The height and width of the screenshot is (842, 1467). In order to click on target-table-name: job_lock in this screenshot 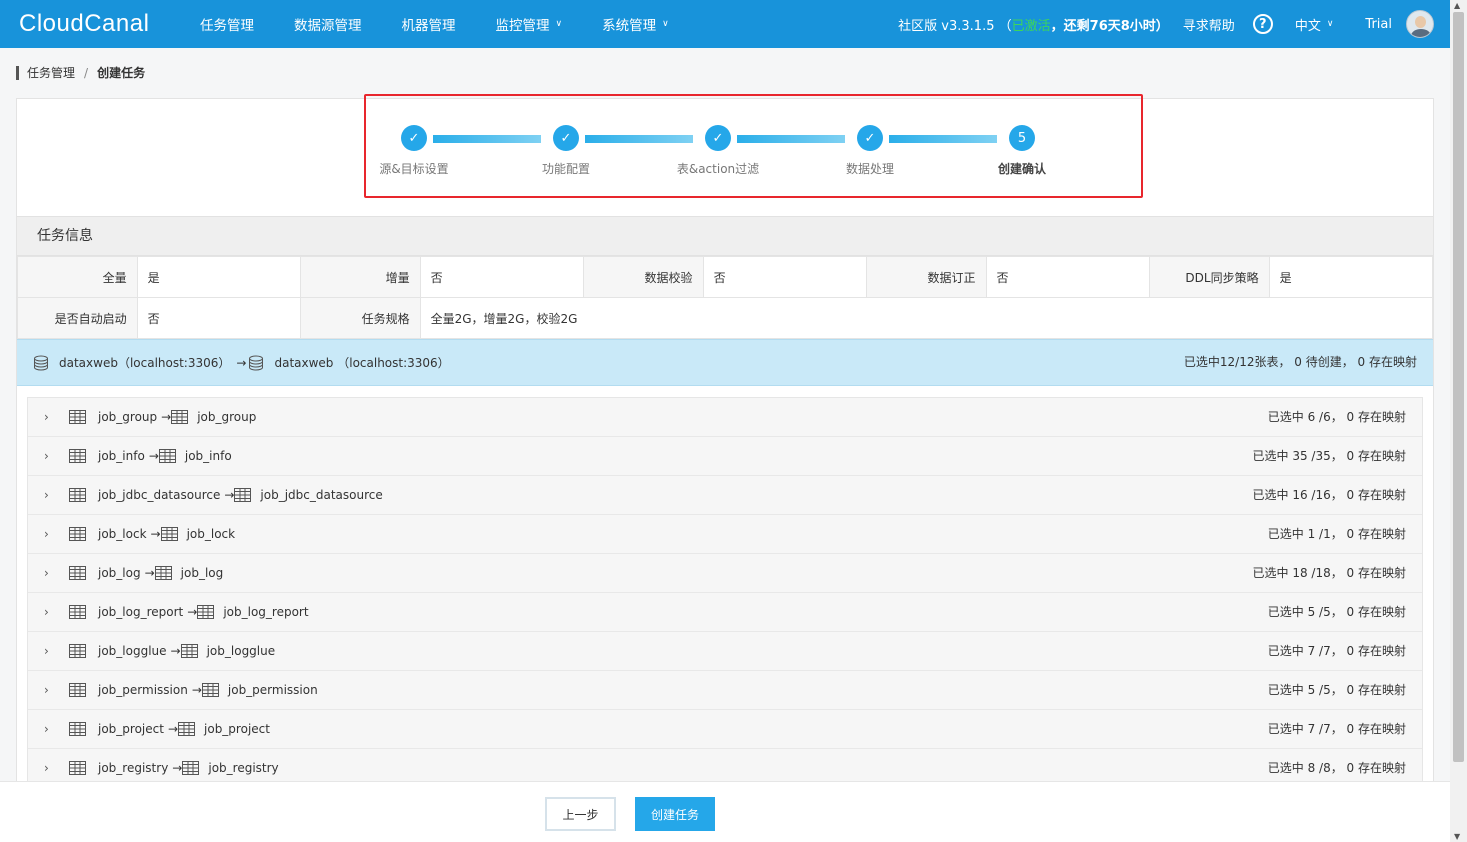, I will do `click(211, 534)`.